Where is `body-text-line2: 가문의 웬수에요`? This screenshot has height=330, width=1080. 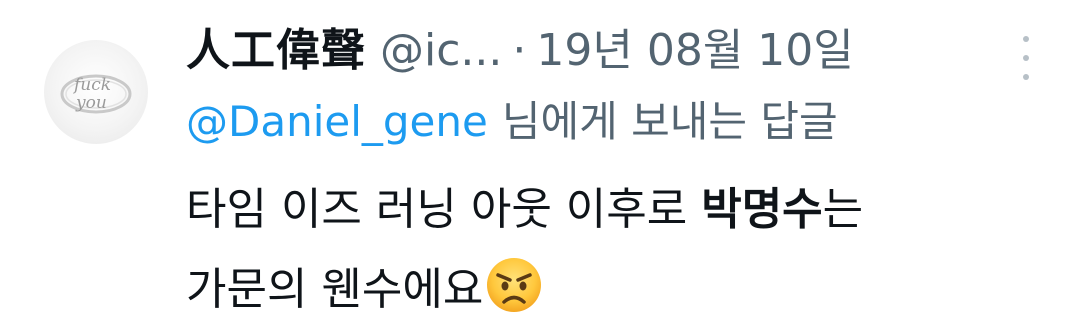 body-text-line2: 가문의 웬수에요 is located at coordinates (335, 289).